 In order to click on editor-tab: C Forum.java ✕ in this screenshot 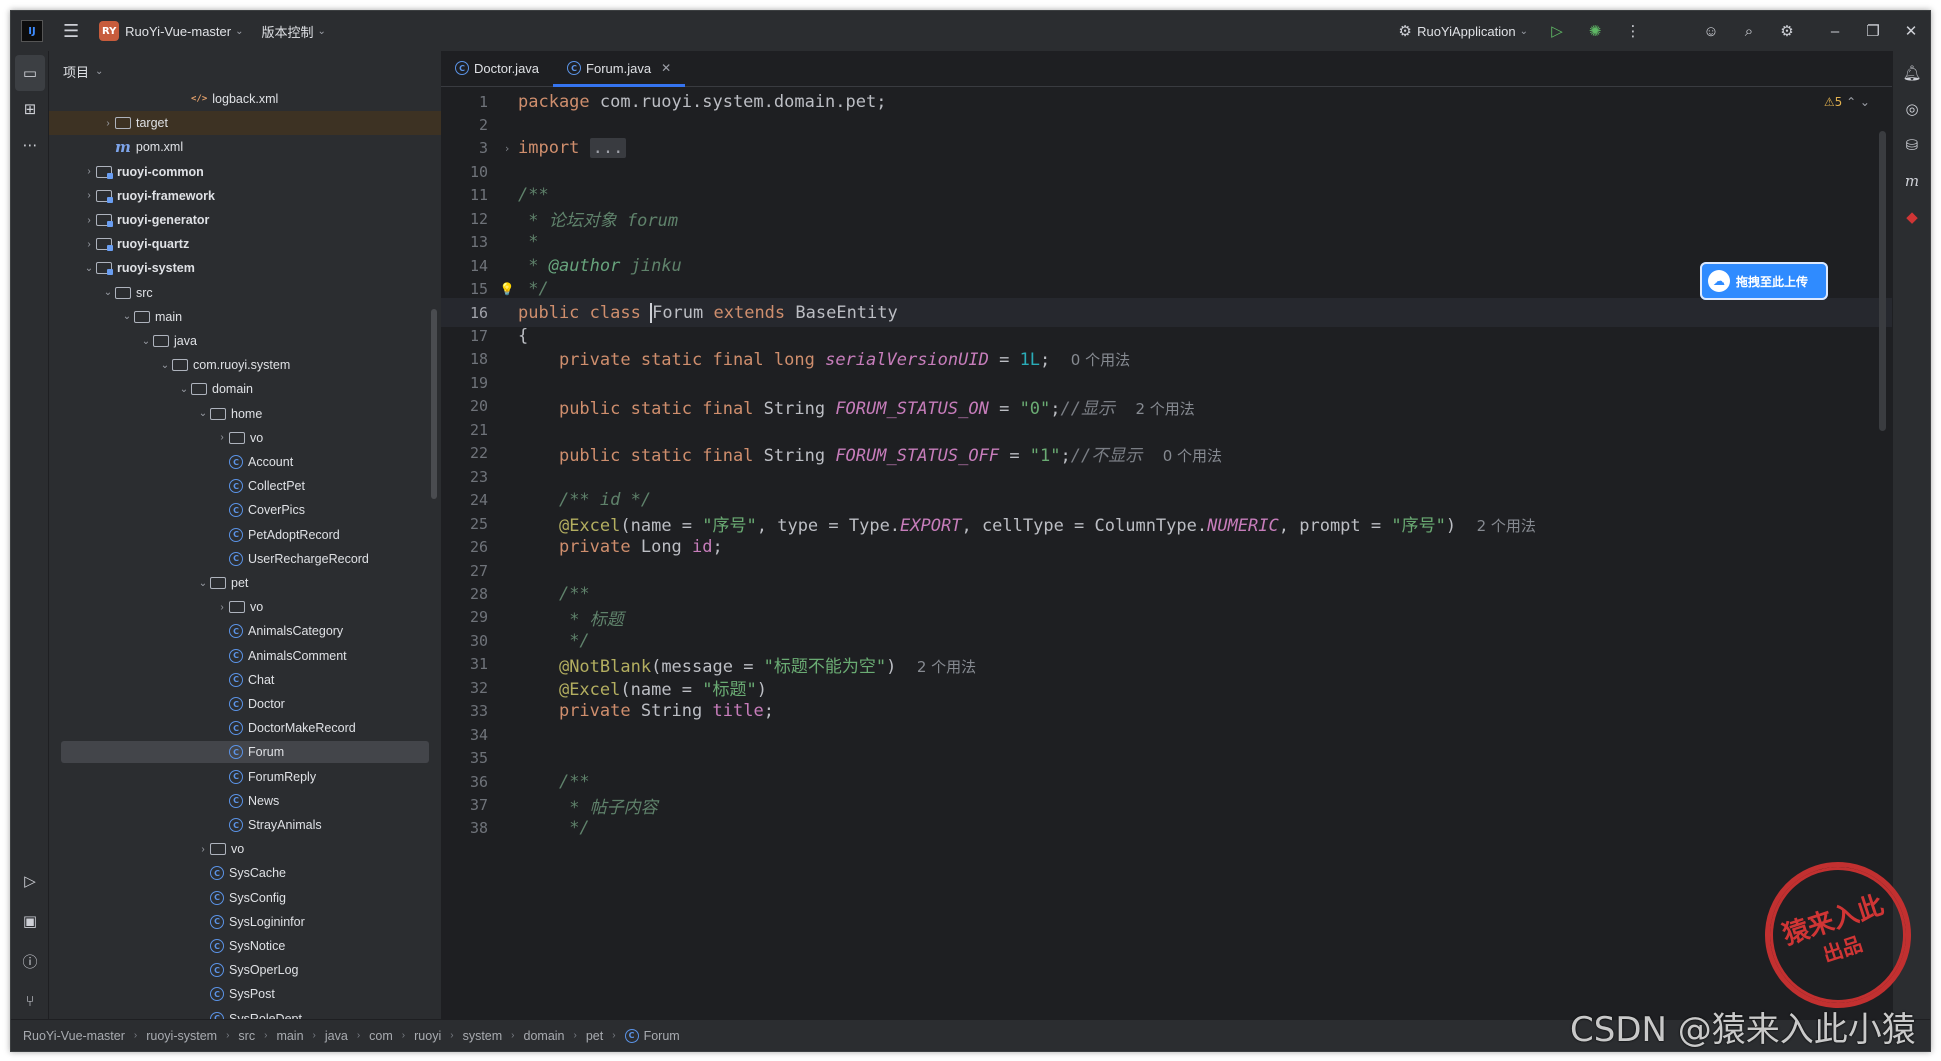, I will do `click(619, 68)`.